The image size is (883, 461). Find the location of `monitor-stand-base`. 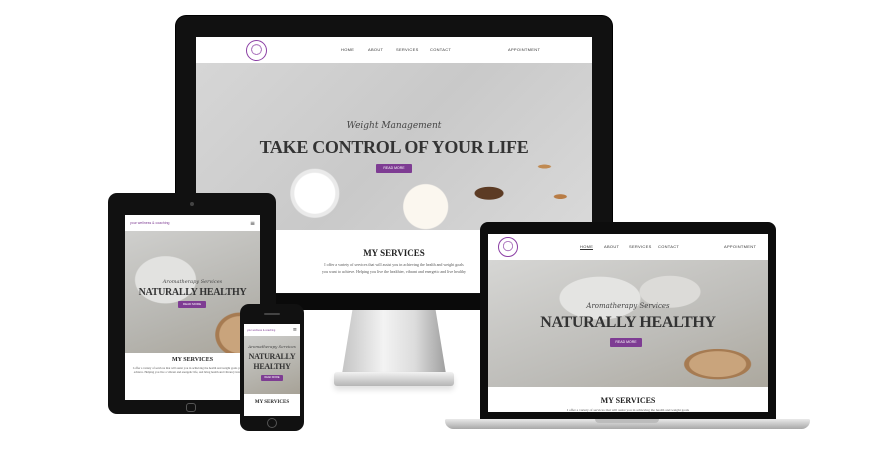

monitor-stand-base is located at coordinates (394, 379).